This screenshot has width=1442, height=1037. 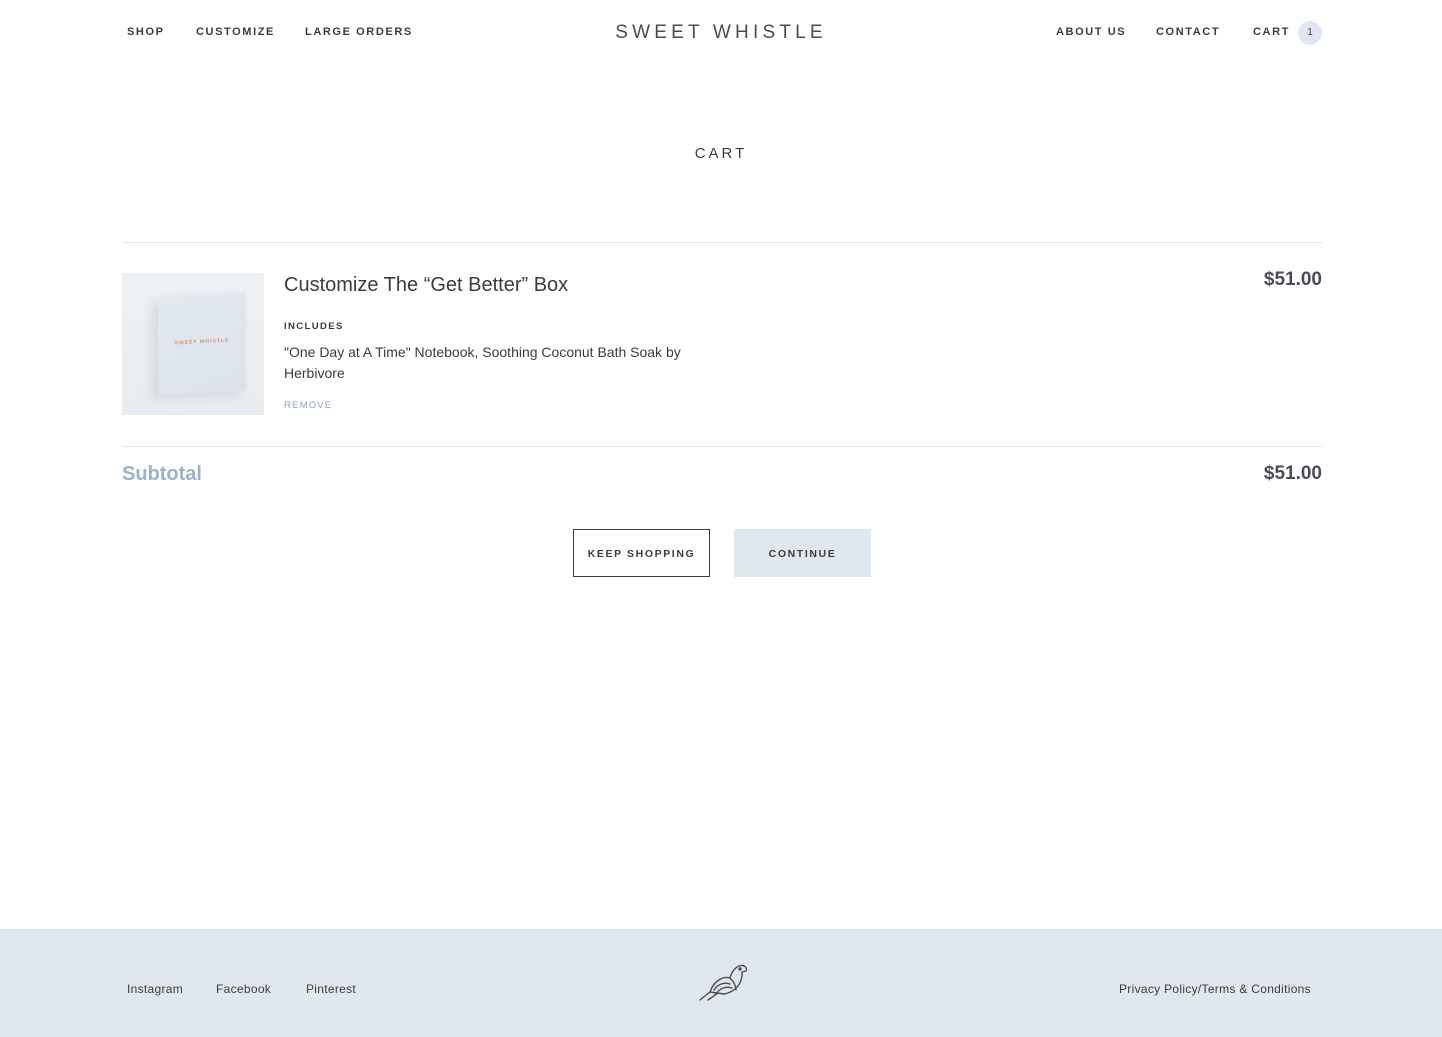 What do you see at coordinates (802, 553) in the screenshot?
I see `continue-button: CONTINUE` at bounding box center [802, 553].